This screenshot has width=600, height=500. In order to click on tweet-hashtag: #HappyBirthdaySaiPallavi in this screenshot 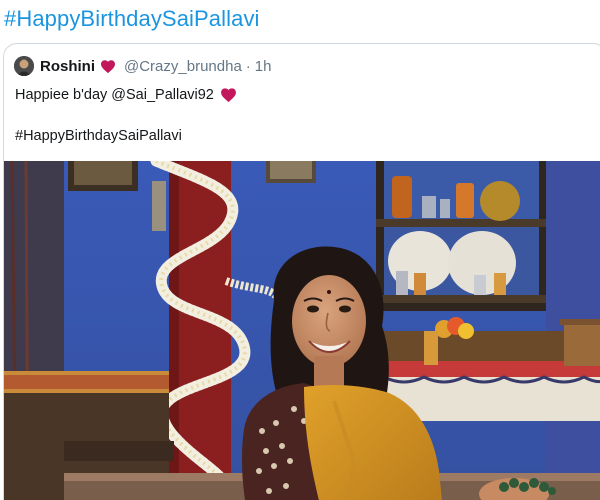, I will do `click(98, 136)`.